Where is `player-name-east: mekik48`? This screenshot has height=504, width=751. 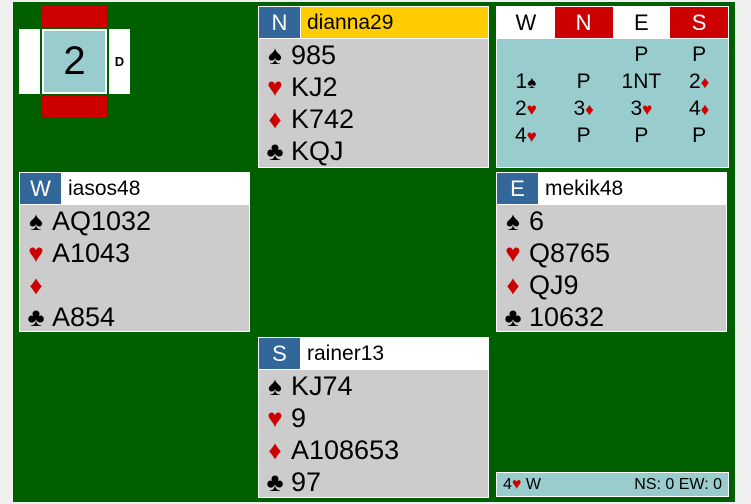 player-name-east: mekik48 is located at coordinates (632, 188).